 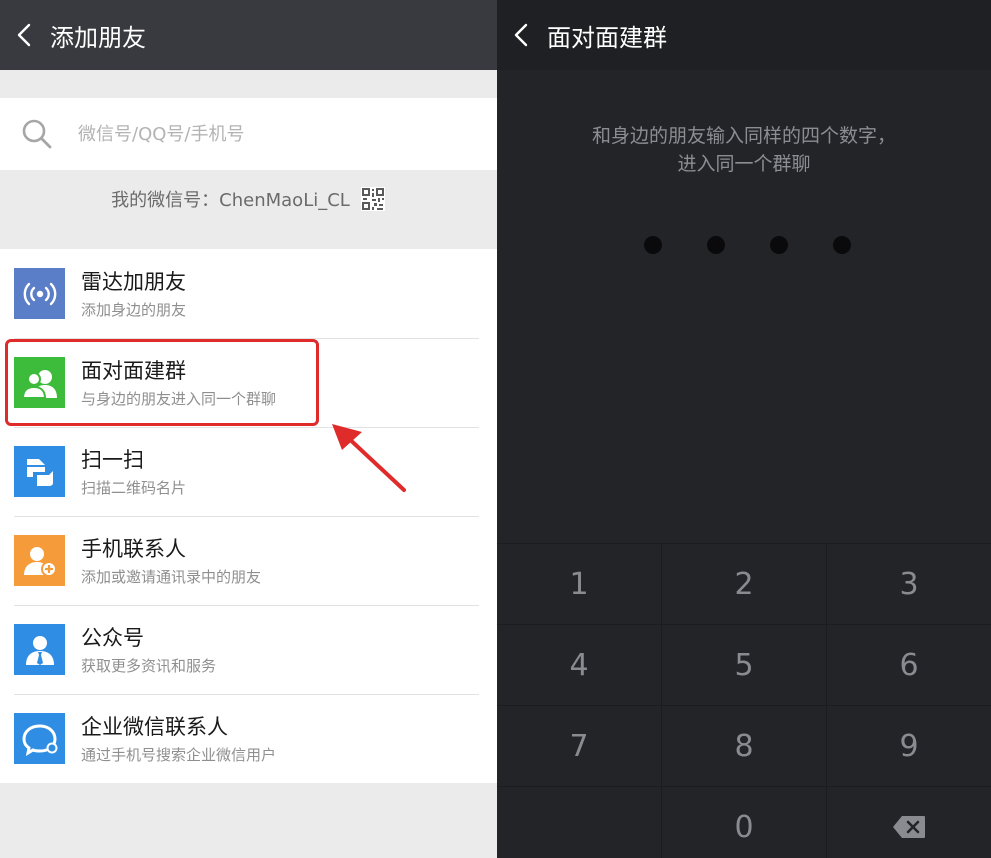 What do you see at coordinates (133, 548) in the screenshot?
I see `item-title: 手机联系人` at bounding box center [133, 548].